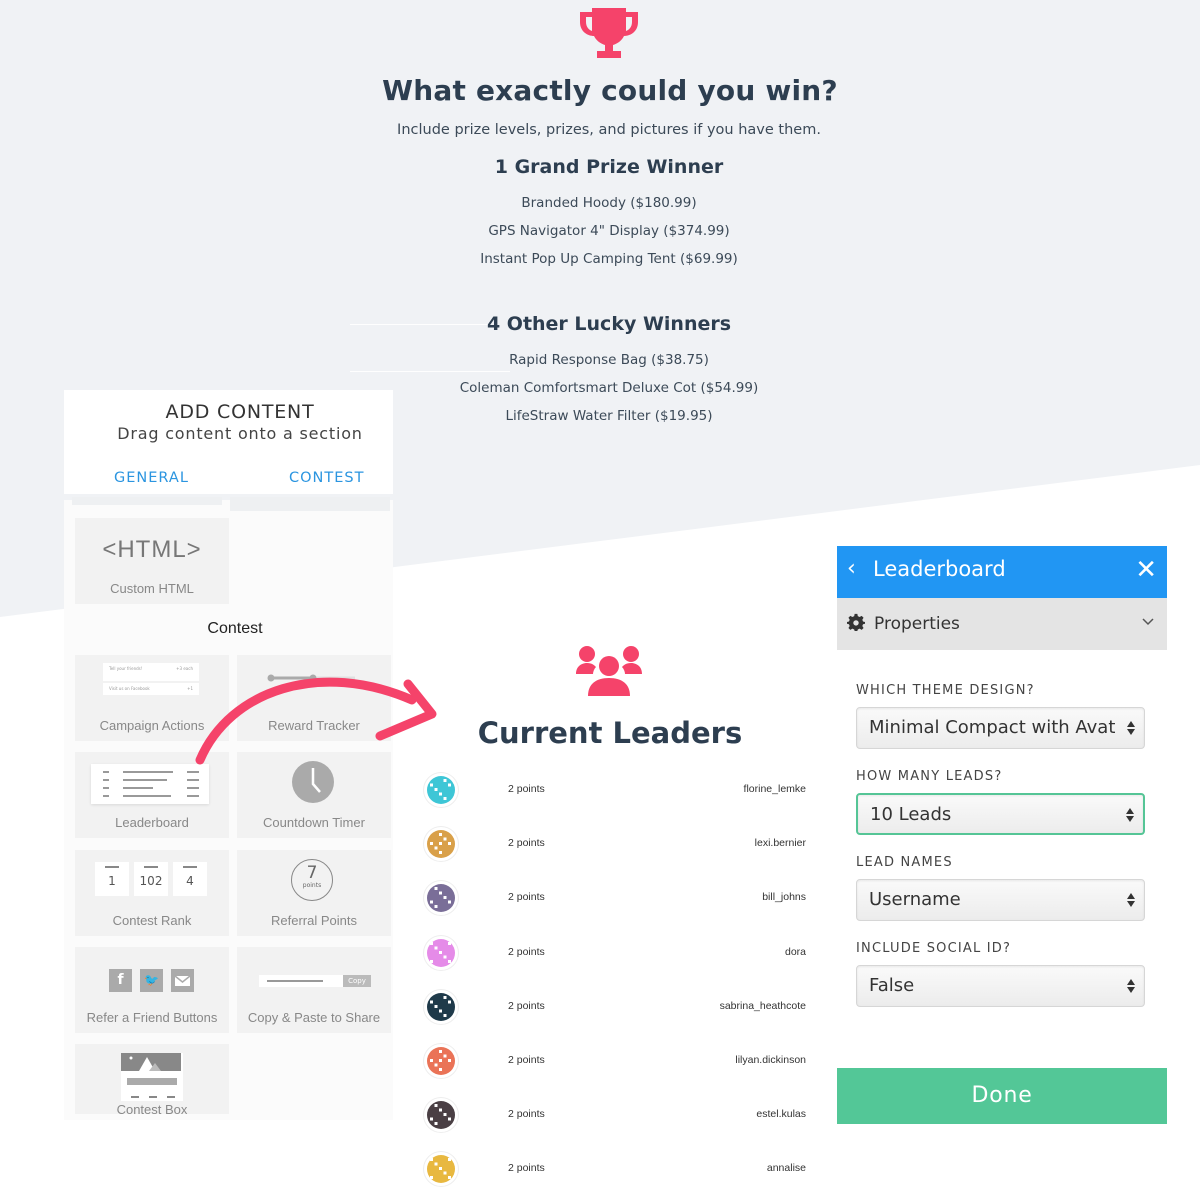 The width and height of the screenshot is (1200, 1200). What do you see at coordinates (190, 879) in the screenshot?
I see `rank-box: 4` at bounding box center [190, 879].